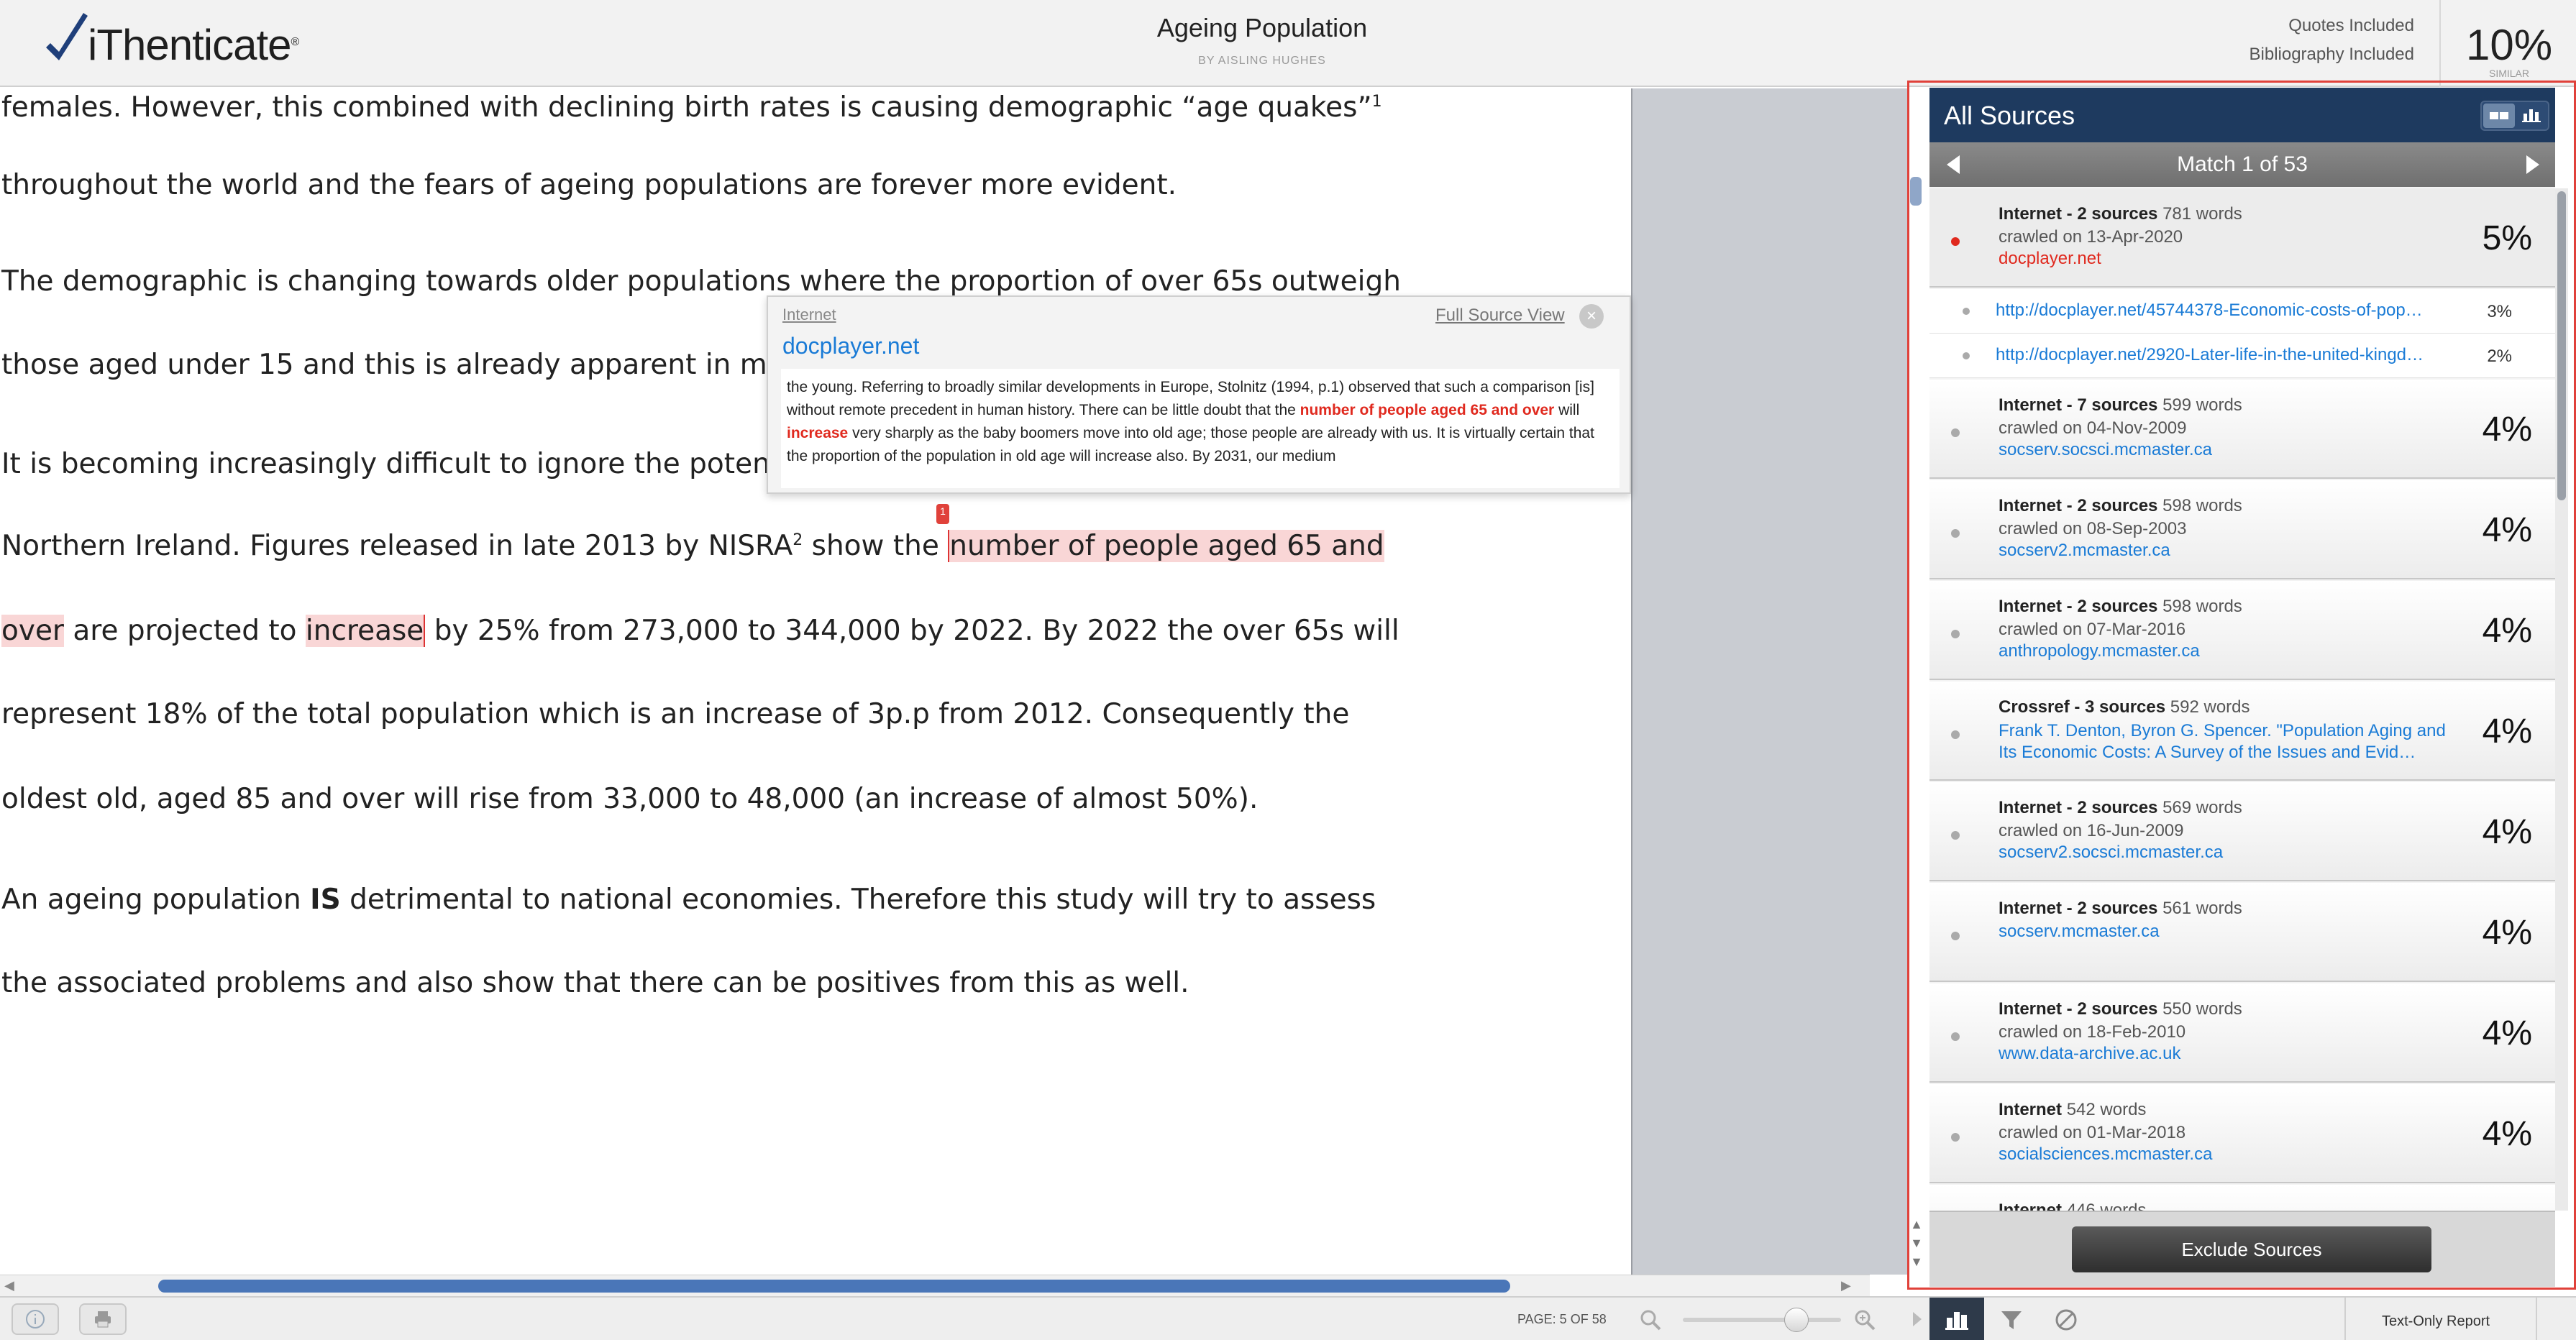 The width and height of the screenshot is (2576, 1340). I want to click on match-number-pin: 1, so click(942, 514).